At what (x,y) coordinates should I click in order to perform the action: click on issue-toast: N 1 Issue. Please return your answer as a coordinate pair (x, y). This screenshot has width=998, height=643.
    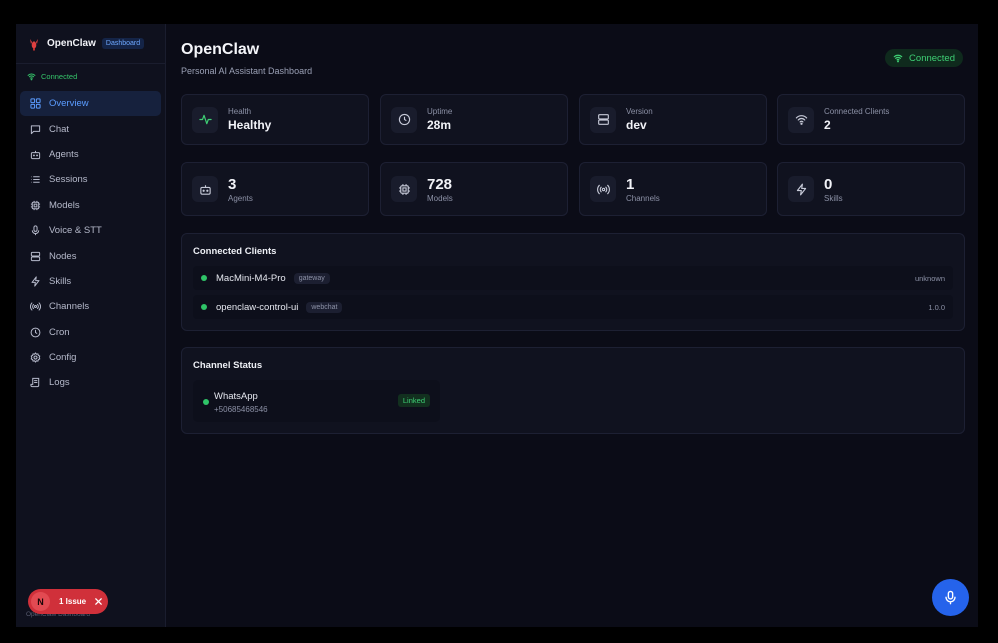
    Looking at the image, I should click on (68, 601).